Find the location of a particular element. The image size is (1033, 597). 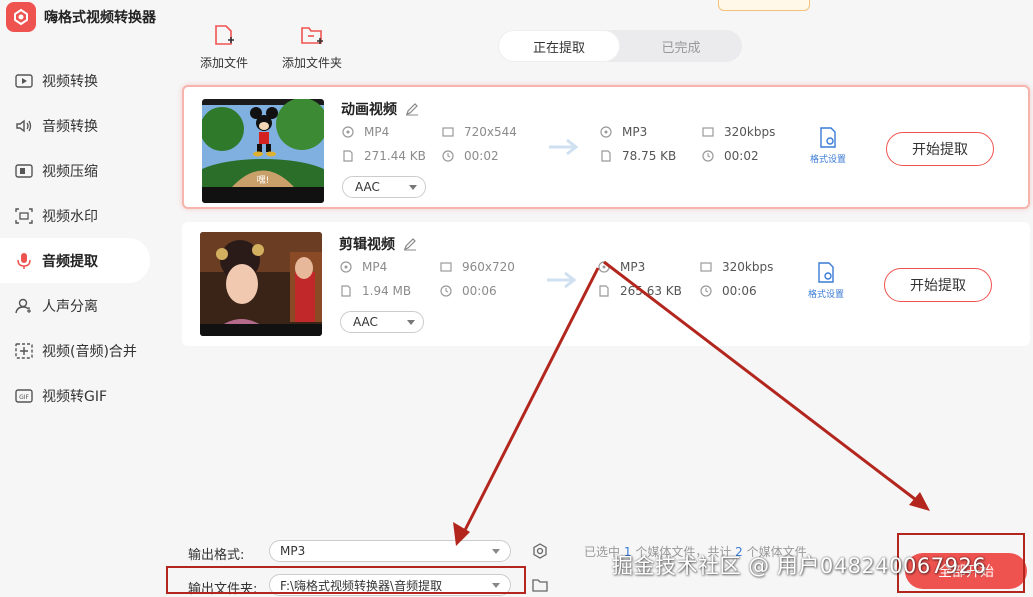

output-duration: 00:02 is located at coordinates (730, 156).